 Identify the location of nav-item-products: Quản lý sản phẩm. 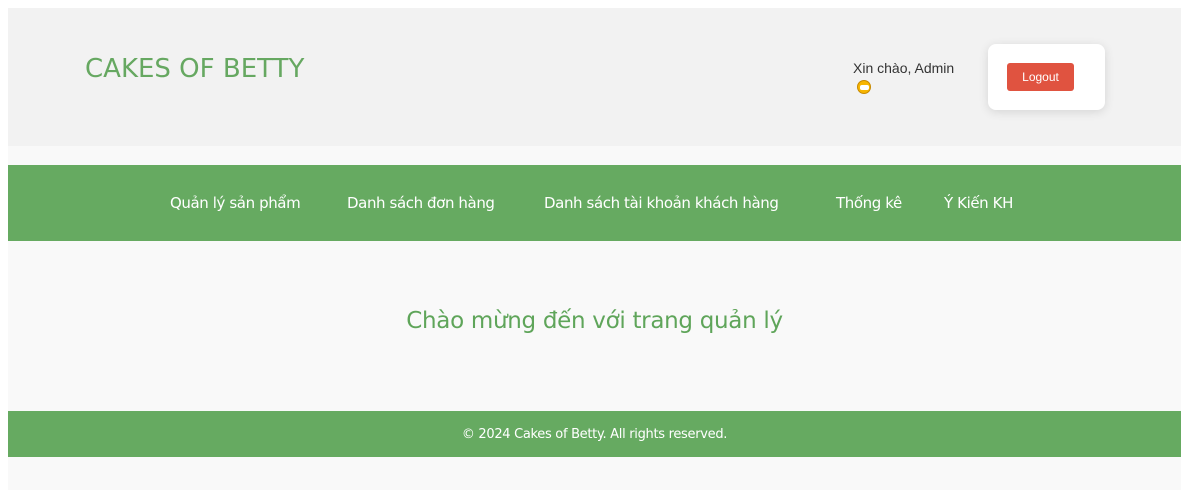
(235, 203).